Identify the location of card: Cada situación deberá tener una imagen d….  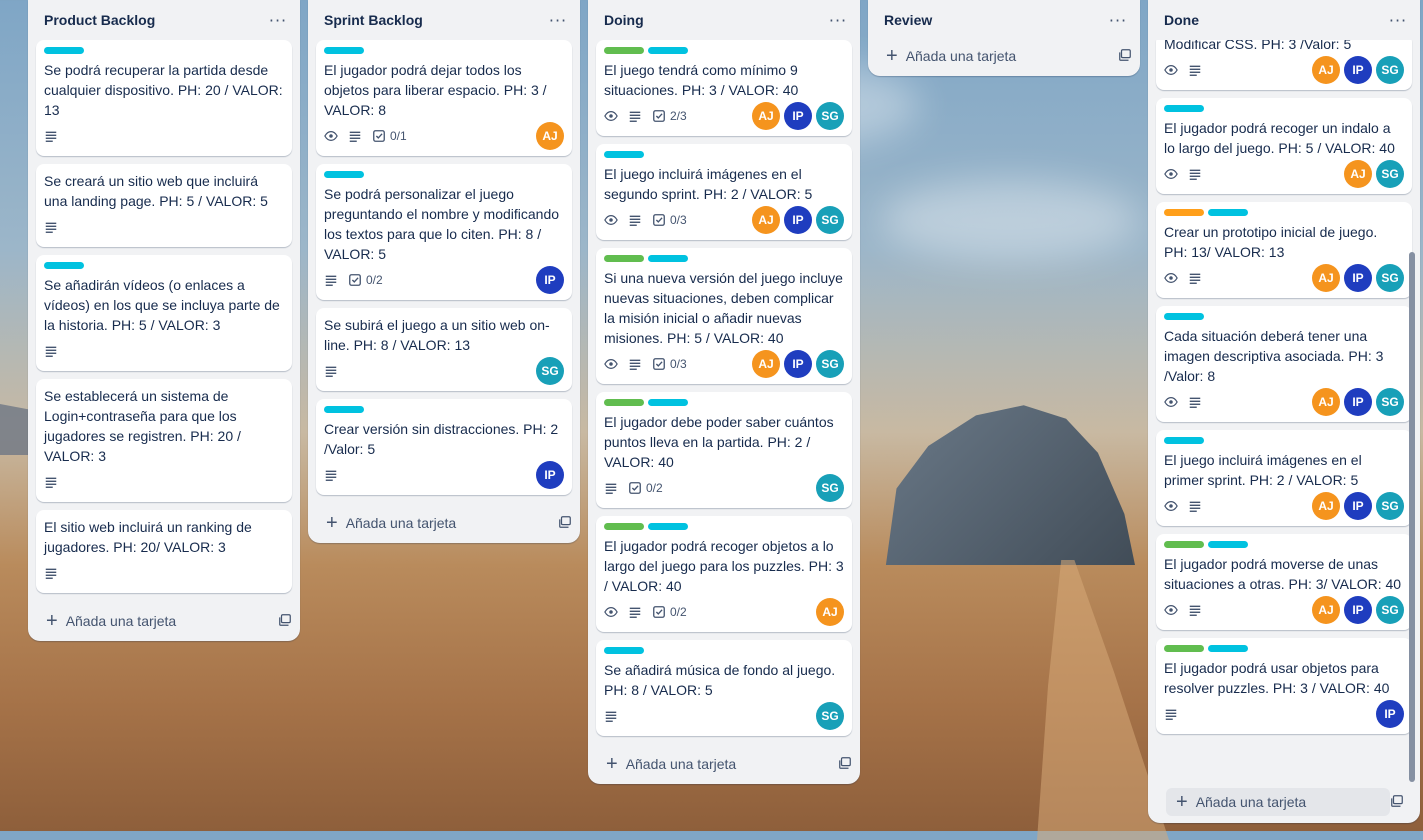
(1284, 364).